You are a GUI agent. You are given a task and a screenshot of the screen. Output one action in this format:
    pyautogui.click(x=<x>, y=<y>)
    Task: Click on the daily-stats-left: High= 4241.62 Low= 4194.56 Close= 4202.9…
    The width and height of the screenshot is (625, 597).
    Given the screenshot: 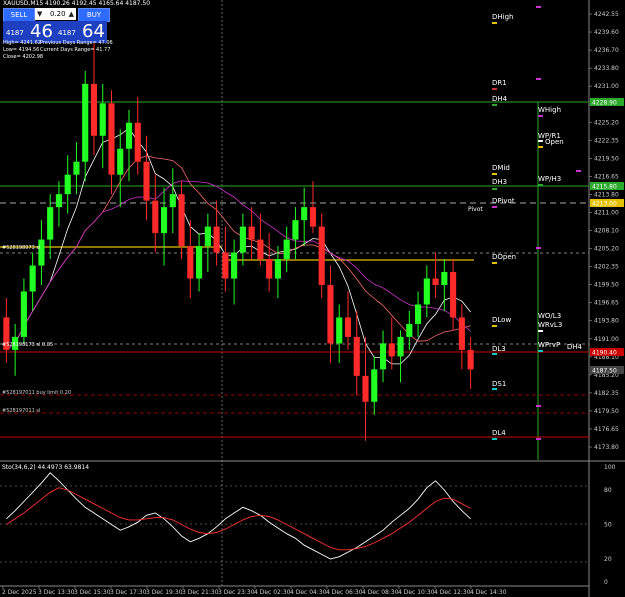 What is the action you would take?
    pyautogui.click(x=23, y=50)
    